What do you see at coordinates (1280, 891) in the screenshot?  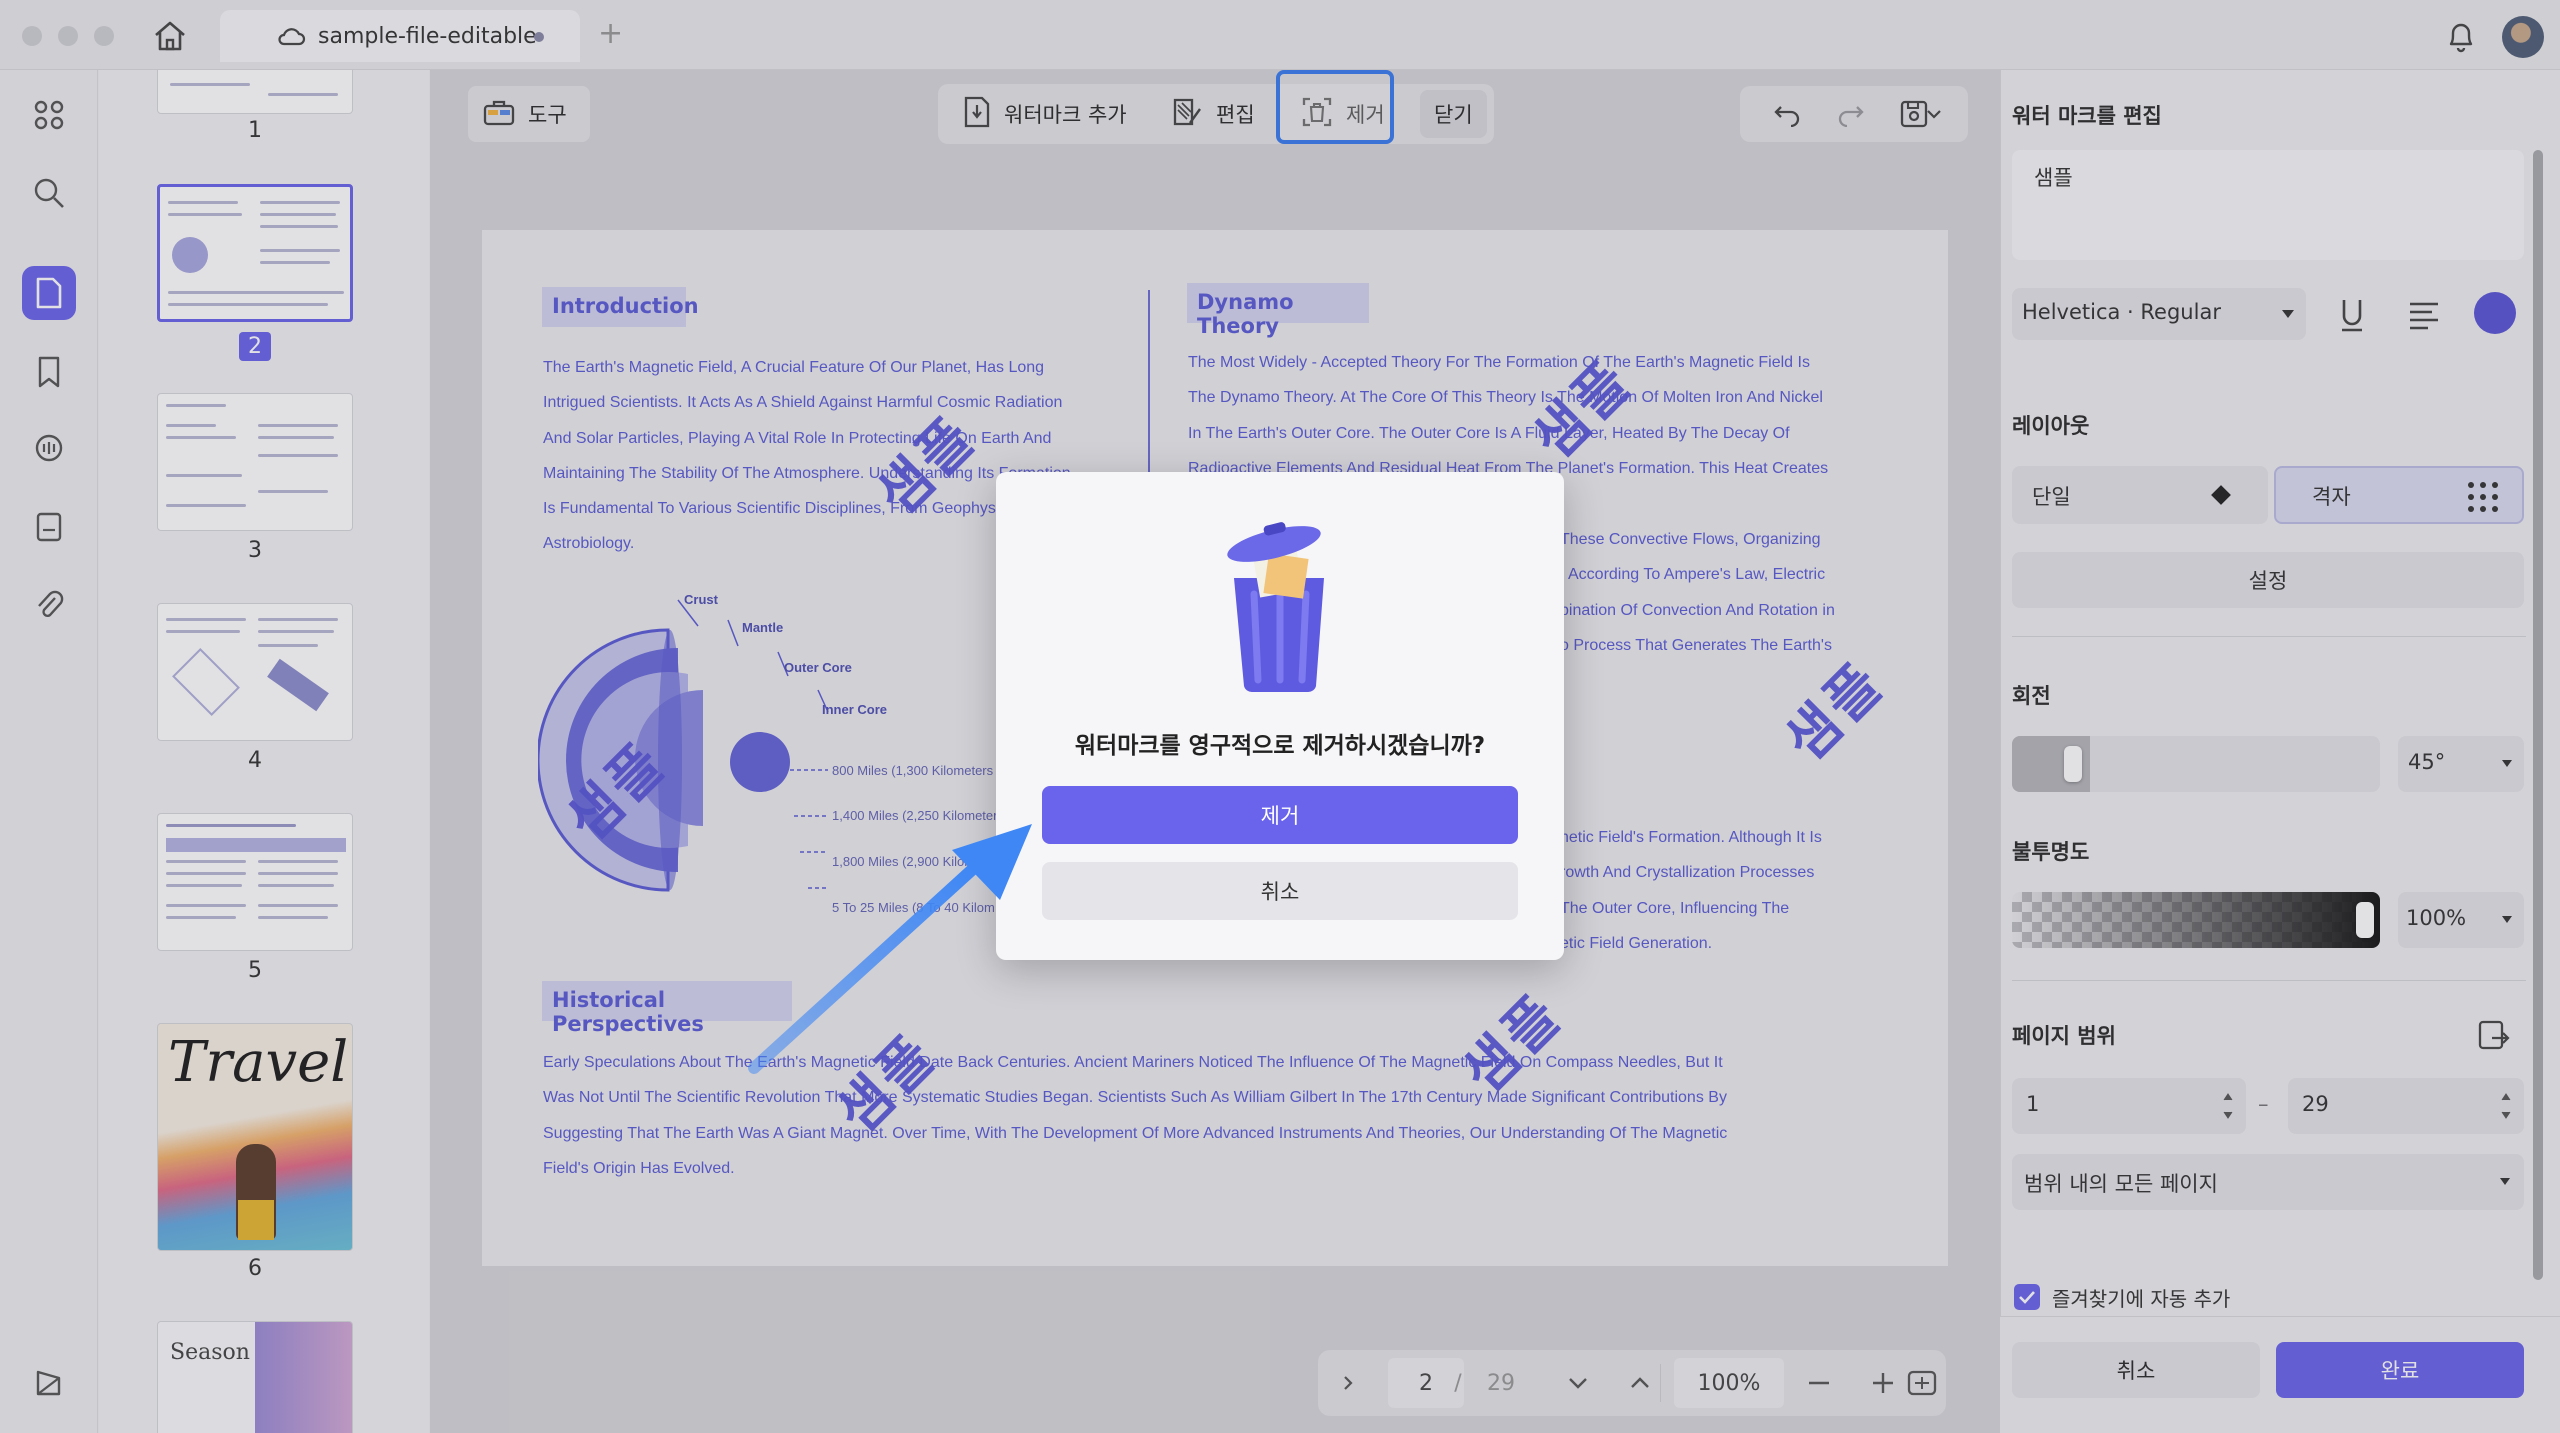 I see `dialog-cancel-button: 취소` at bounding box center [1280, 891].